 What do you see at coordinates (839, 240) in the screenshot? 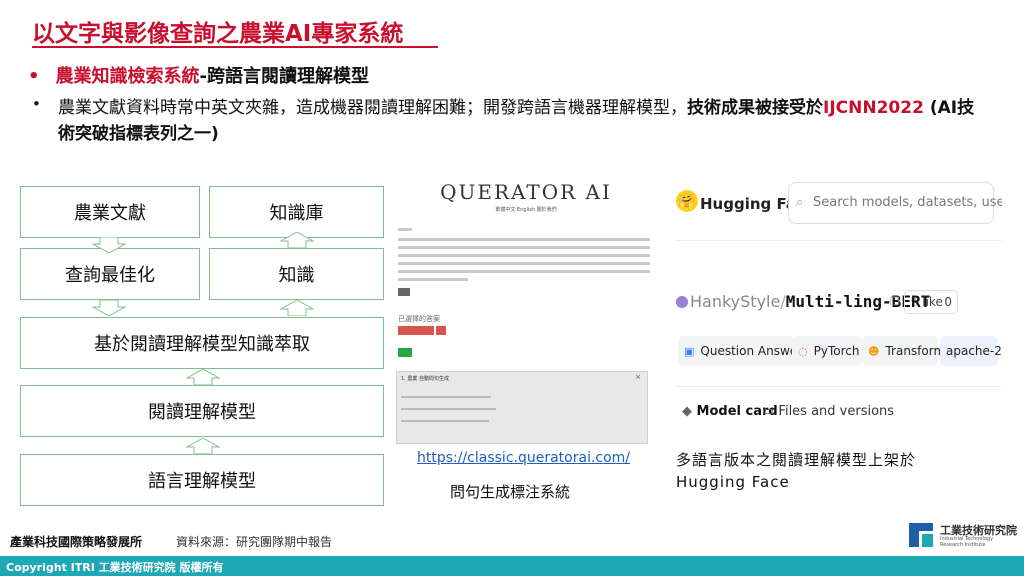
I see `divider` at bounding box center [839, 240].